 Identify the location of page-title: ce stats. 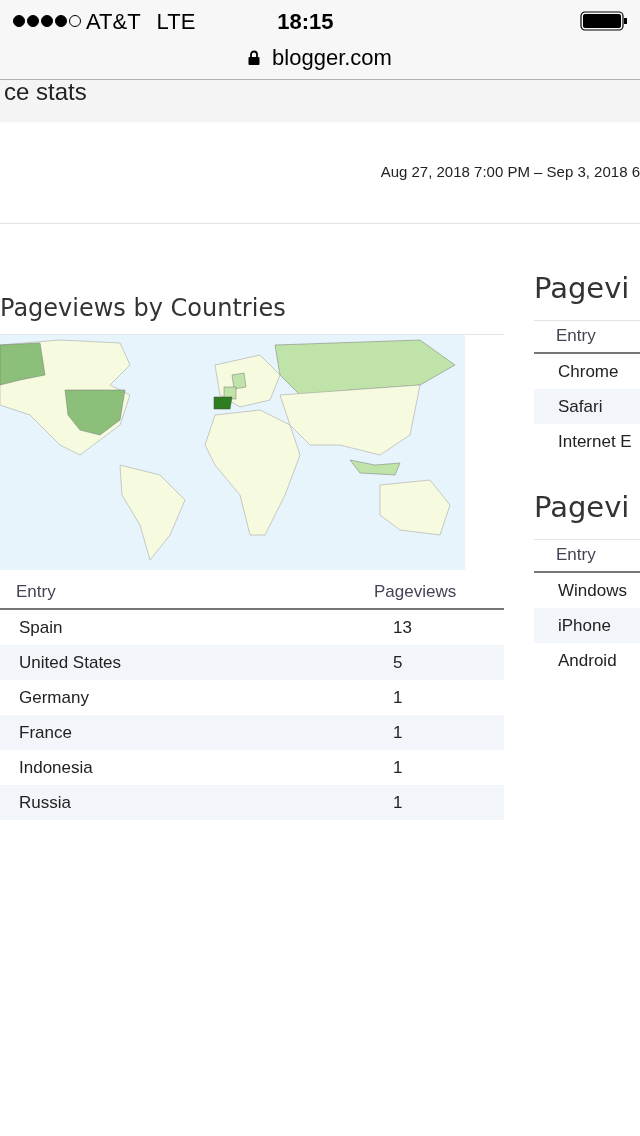
(45, 92).